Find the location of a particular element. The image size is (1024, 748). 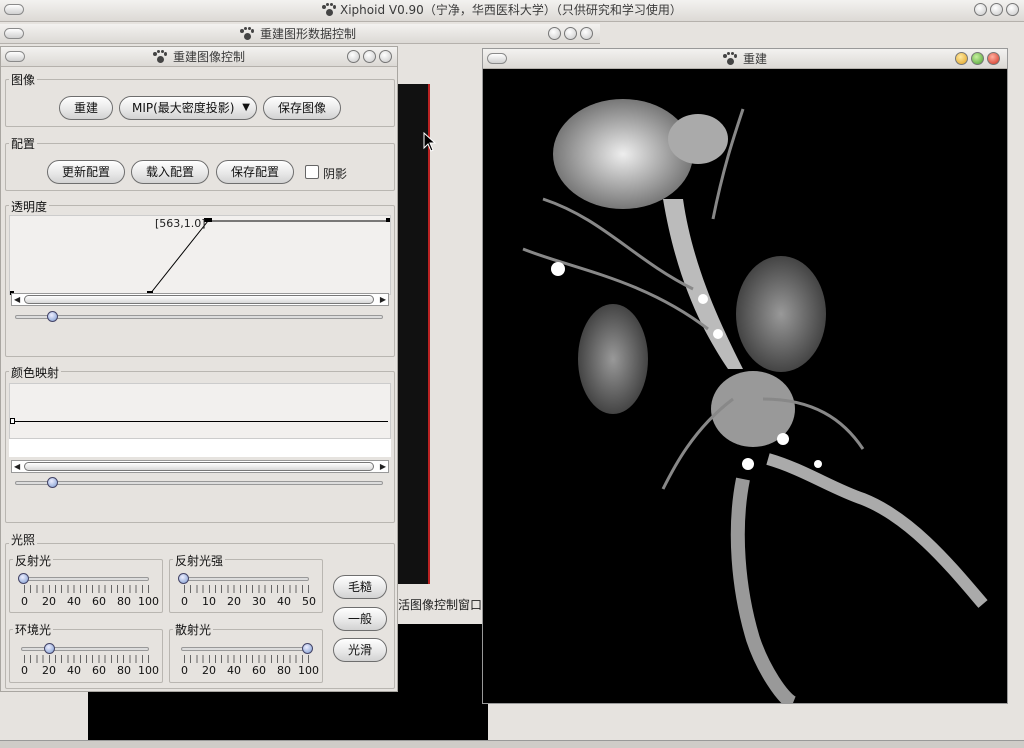

color-point is located at coordinates (12, 421).